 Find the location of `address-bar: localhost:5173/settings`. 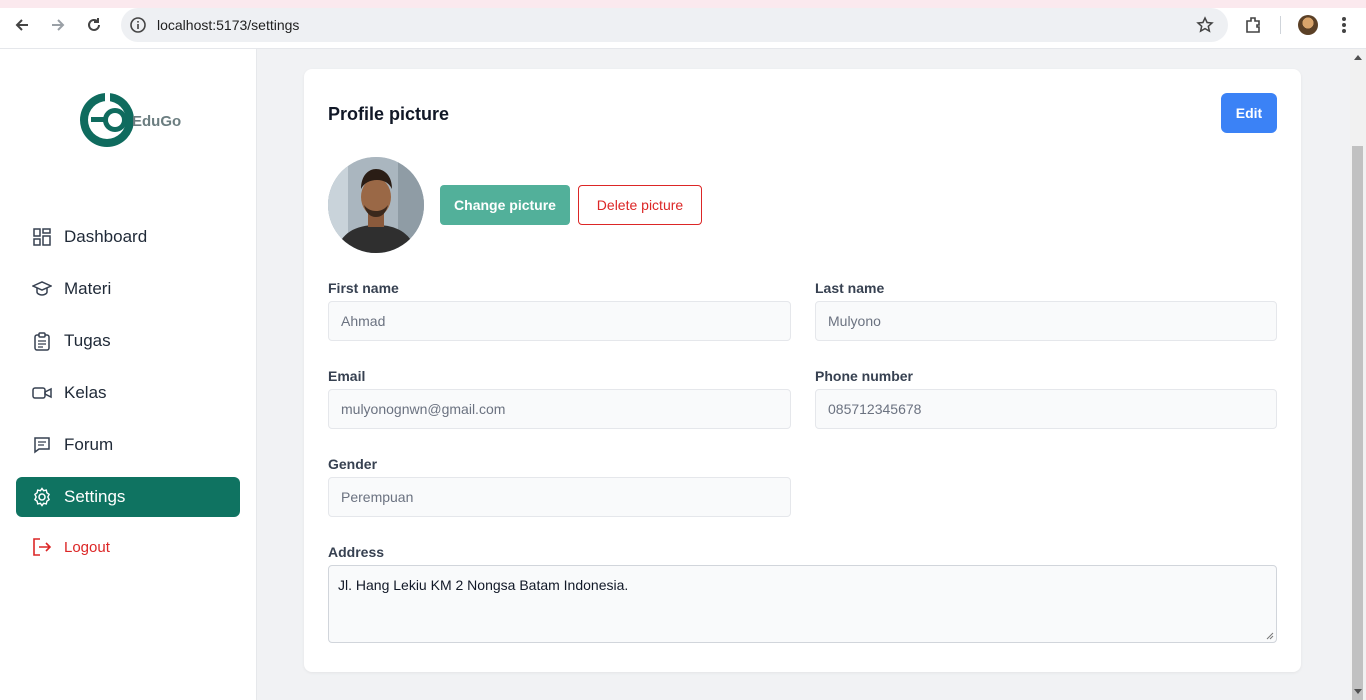

address-bar: localhost:5173/settings is located at coordinates (674, 25).